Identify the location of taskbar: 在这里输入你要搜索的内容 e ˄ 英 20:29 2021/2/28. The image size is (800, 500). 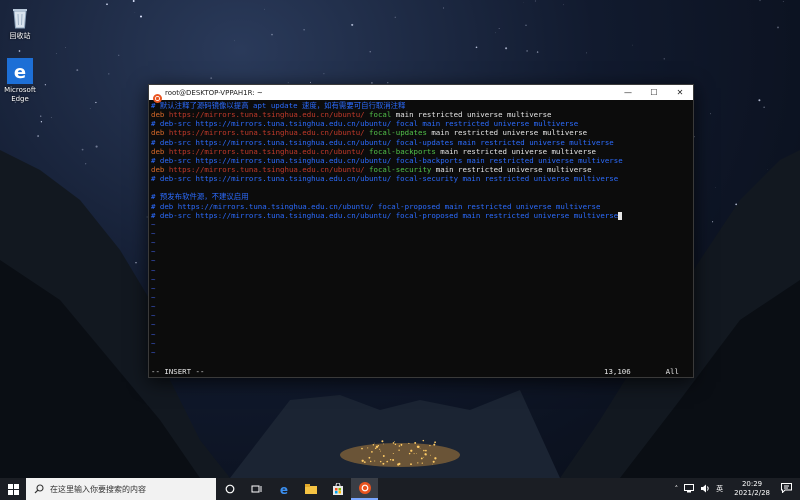
(400, 489).